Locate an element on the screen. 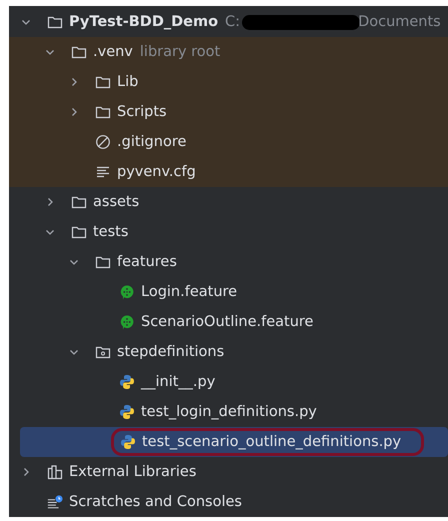 Image resolution: width=448 pixels, height=521 pixels. file-name: assets is located at coordinates (116, 202).